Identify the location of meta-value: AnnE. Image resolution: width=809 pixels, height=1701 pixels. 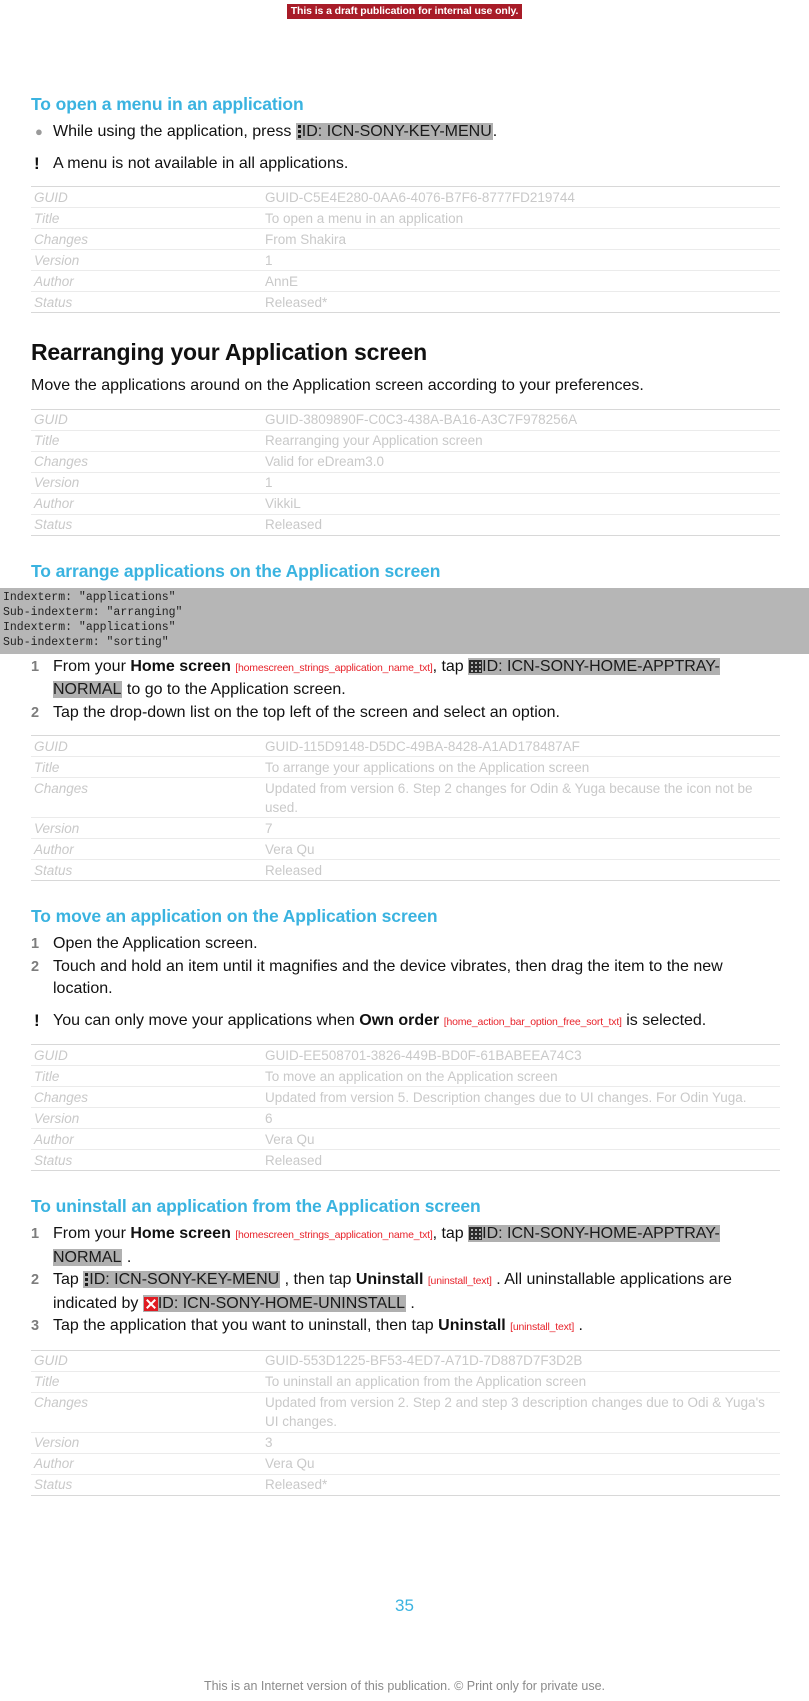
(521, 281).